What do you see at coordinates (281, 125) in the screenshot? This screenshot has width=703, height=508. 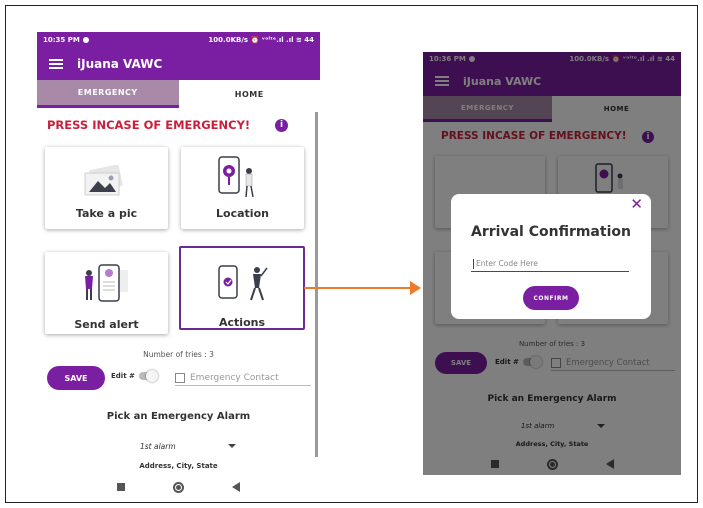 I see `info-icon: i` at bounding box center [281, 125].